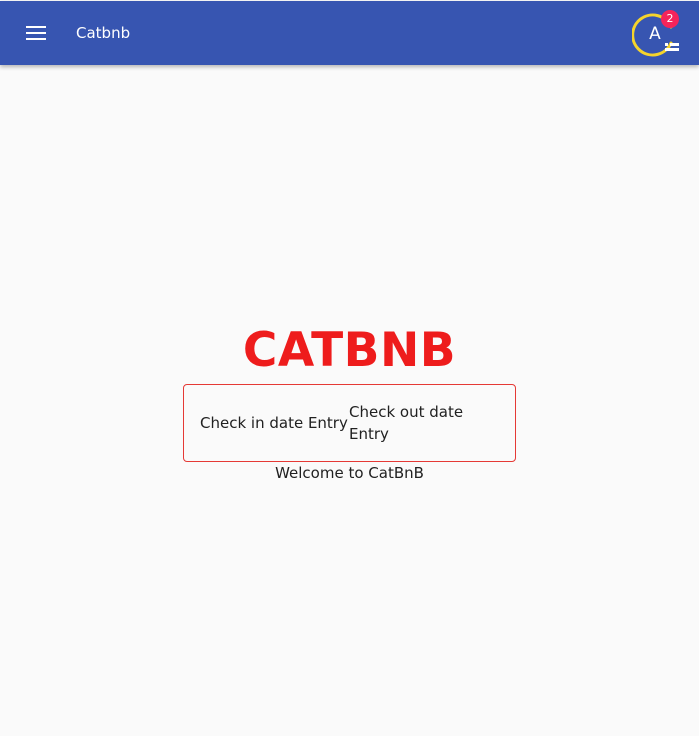  What do you see at coordinates (349, 350) in the screenshot?
I see `brand-title: CATBNB` at bounding box center [349, 350].